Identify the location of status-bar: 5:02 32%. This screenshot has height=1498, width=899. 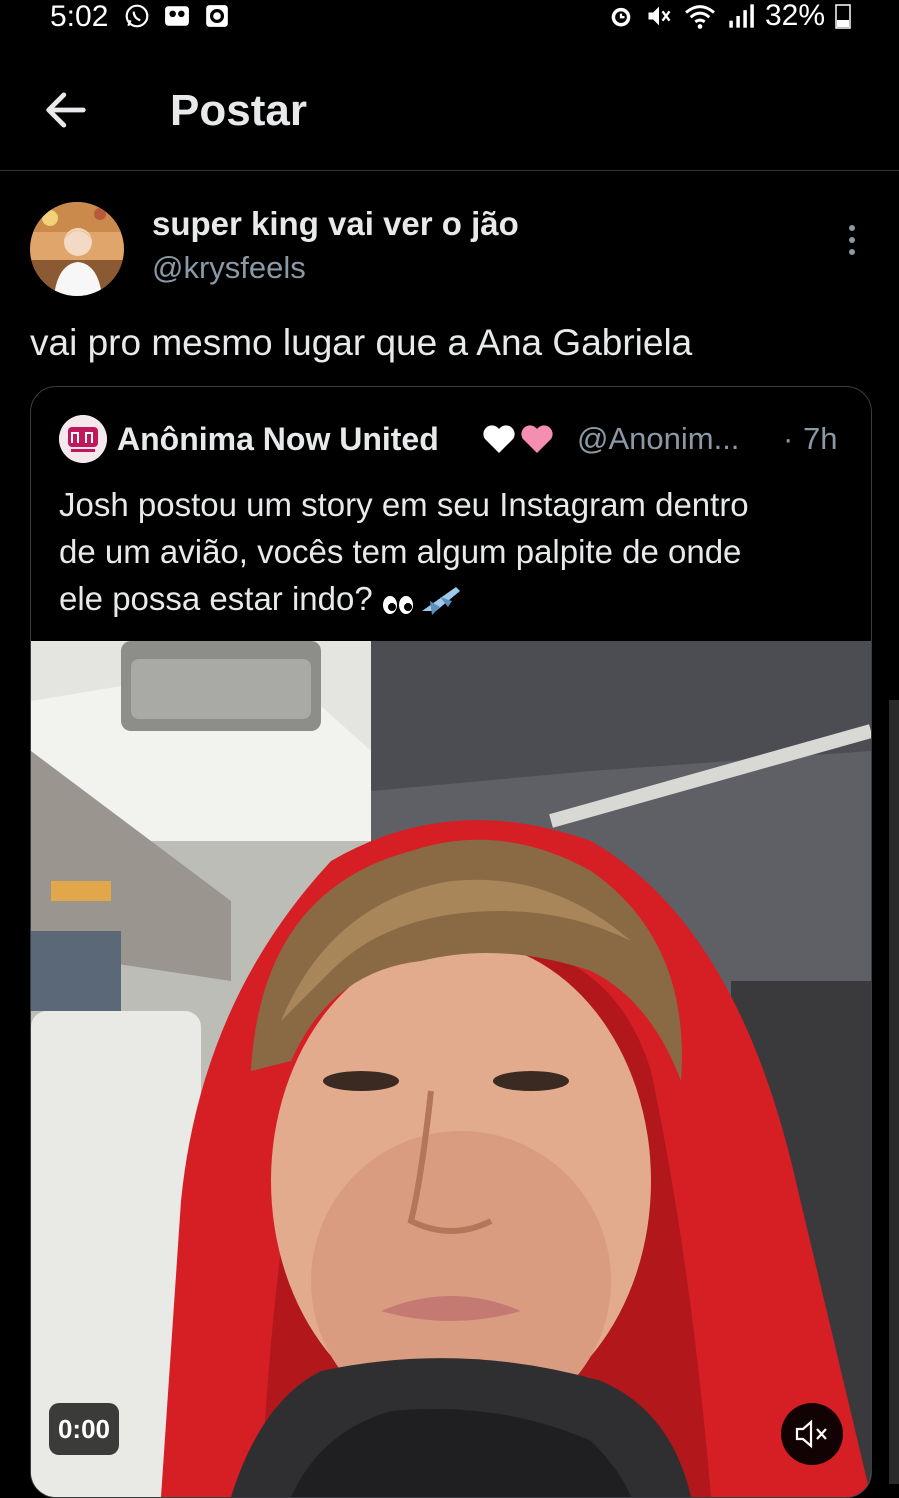
(449, 17).